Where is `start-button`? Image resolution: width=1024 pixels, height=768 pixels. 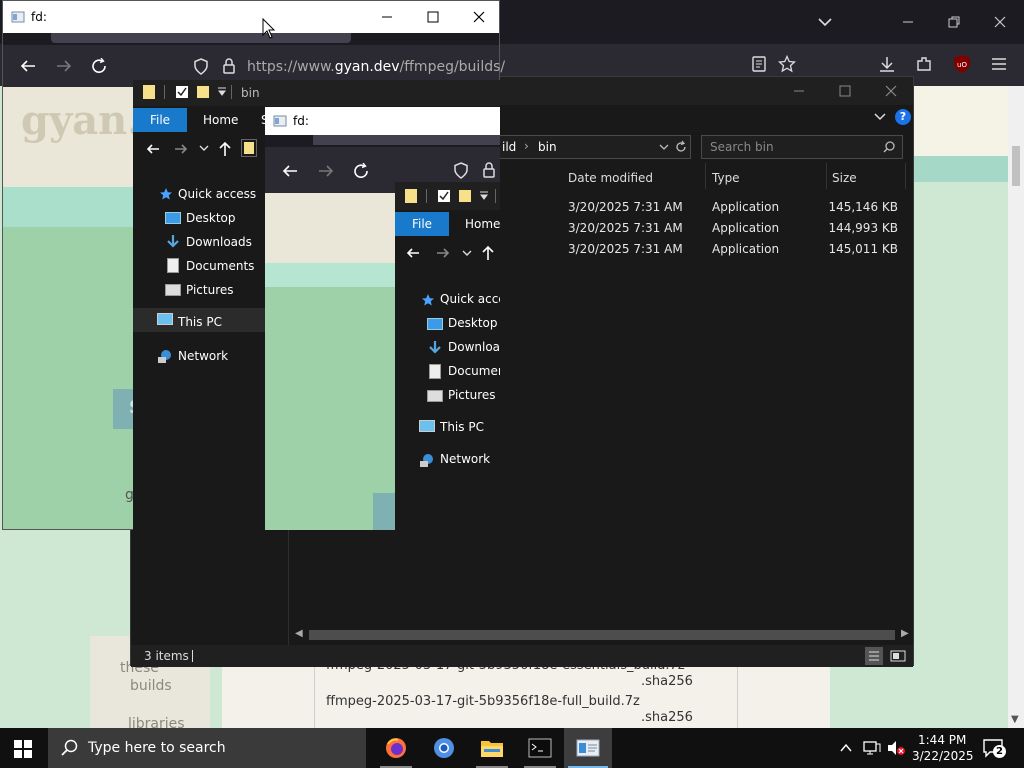 start-button is located at coordinates (23, 749).